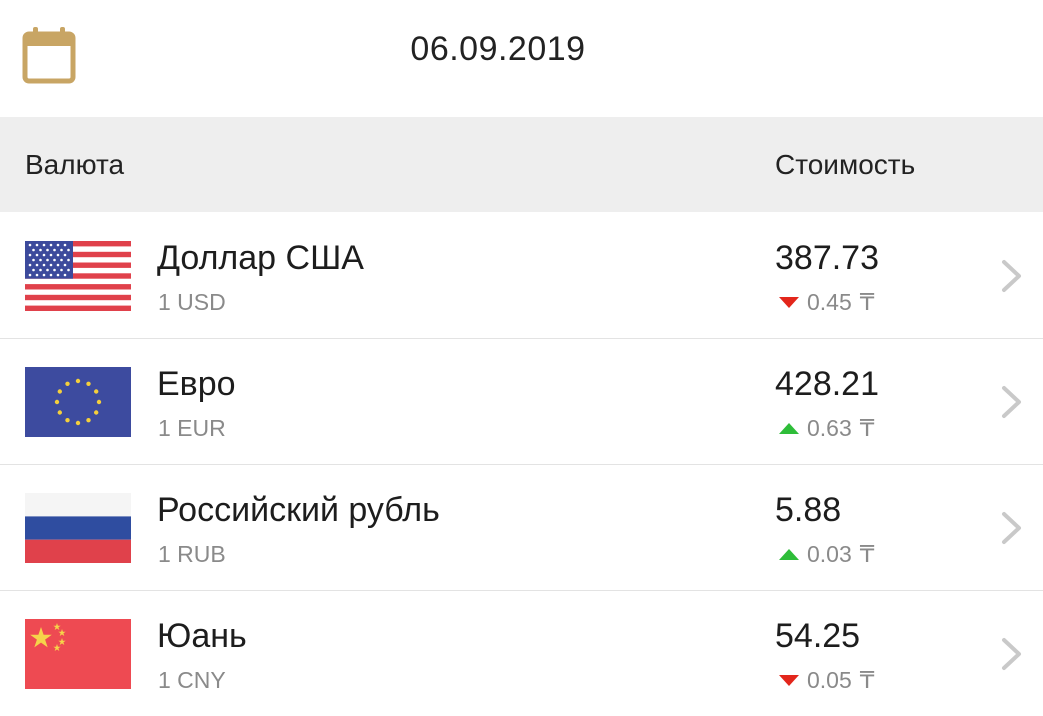  I want to click on rate-change: 0.63 ₸, so click(826, 428).